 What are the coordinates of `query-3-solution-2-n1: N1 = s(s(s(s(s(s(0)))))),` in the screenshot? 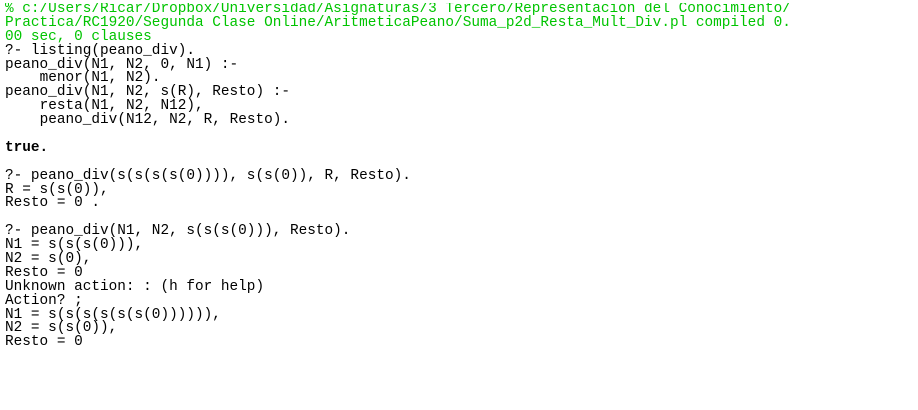 It's located at (113, 314).